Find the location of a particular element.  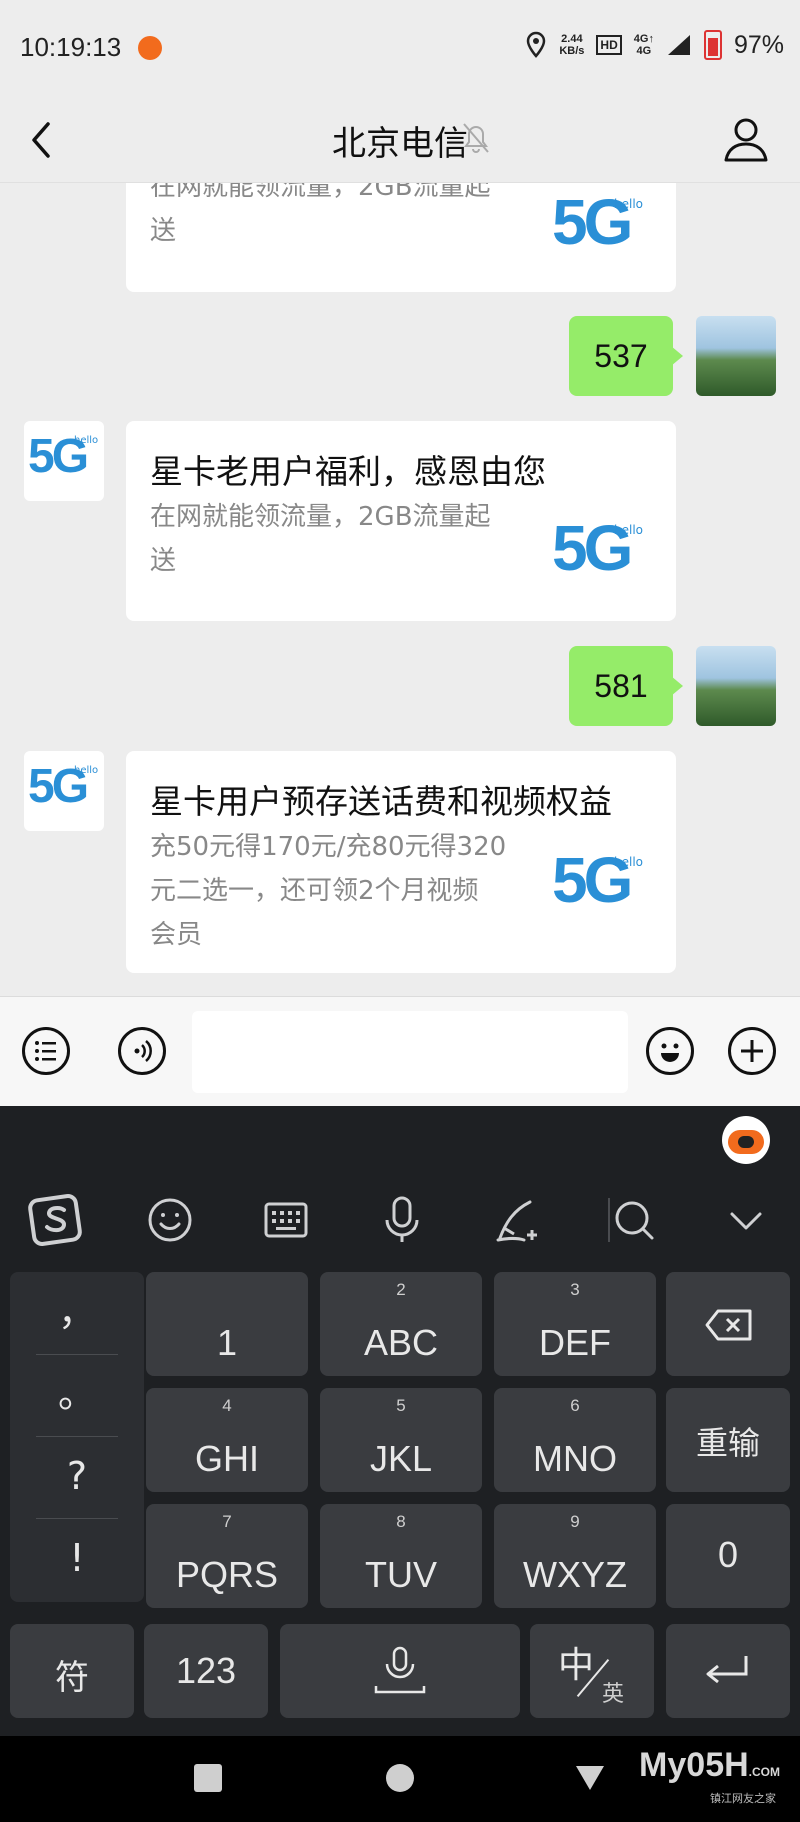

enter-icon is located at coordinates (727, 1670).